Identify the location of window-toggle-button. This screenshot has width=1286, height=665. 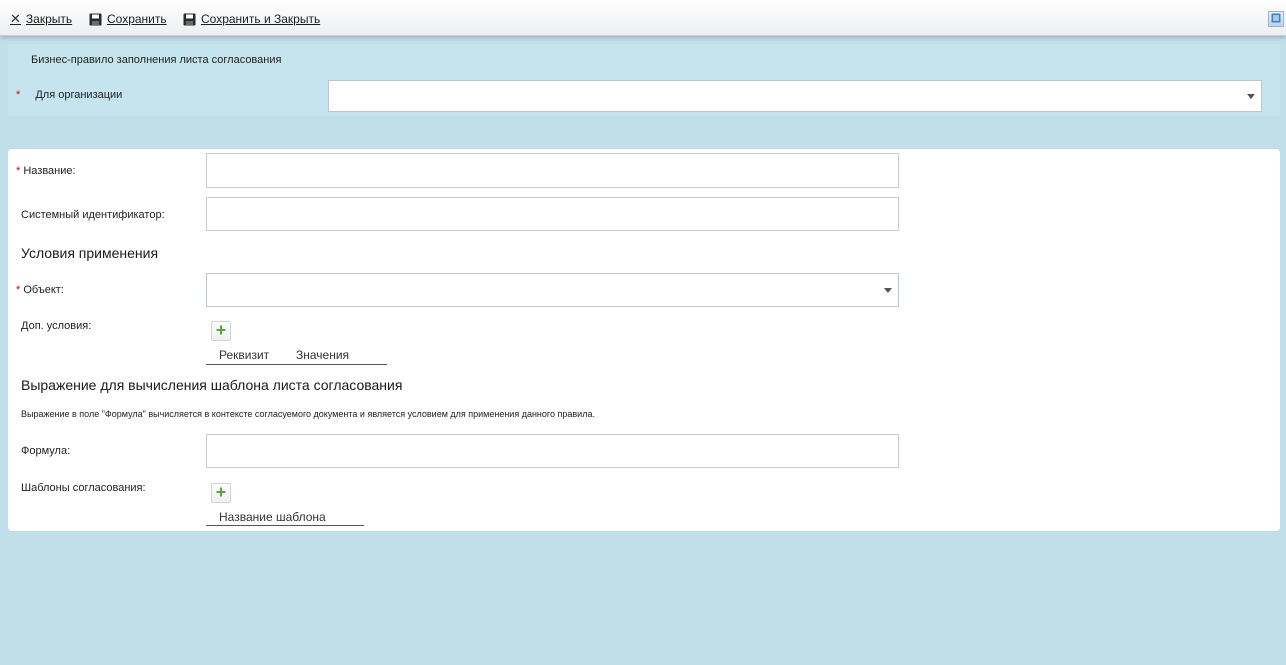
(1276, 19).